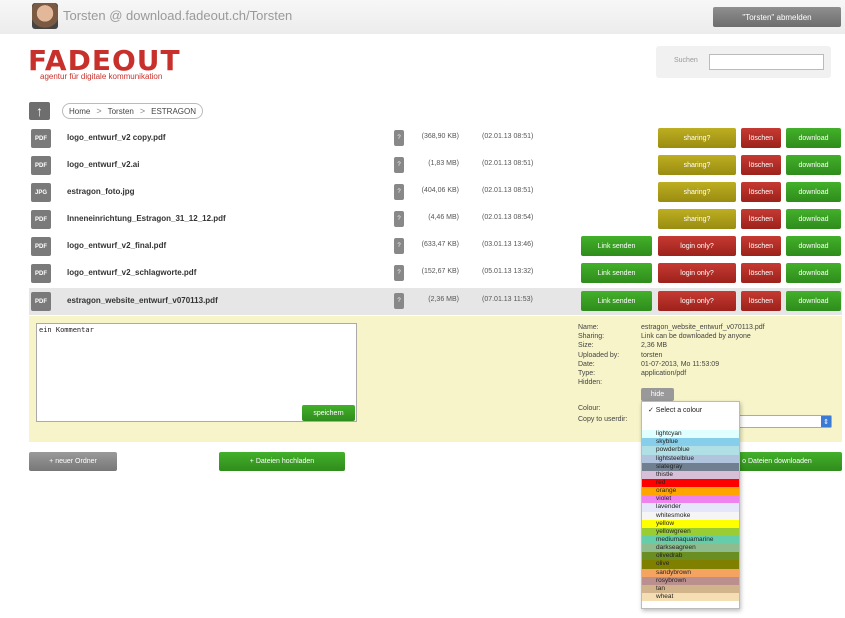 Image resolution: width=845 pixels, height=618 pixels. What do you see at coordinates (777, 17) in the screenshot?
I see `logout-button: "Torsten" abmelden` at bounding box center [777, 17].